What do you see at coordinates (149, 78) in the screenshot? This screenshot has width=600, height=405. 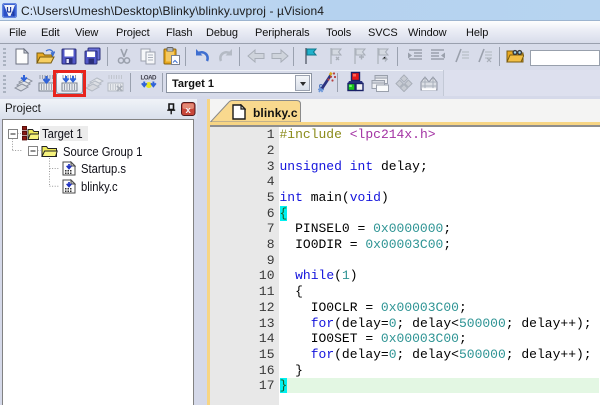 I see `svg-text: LOAD` at bounding box center [149, 78].